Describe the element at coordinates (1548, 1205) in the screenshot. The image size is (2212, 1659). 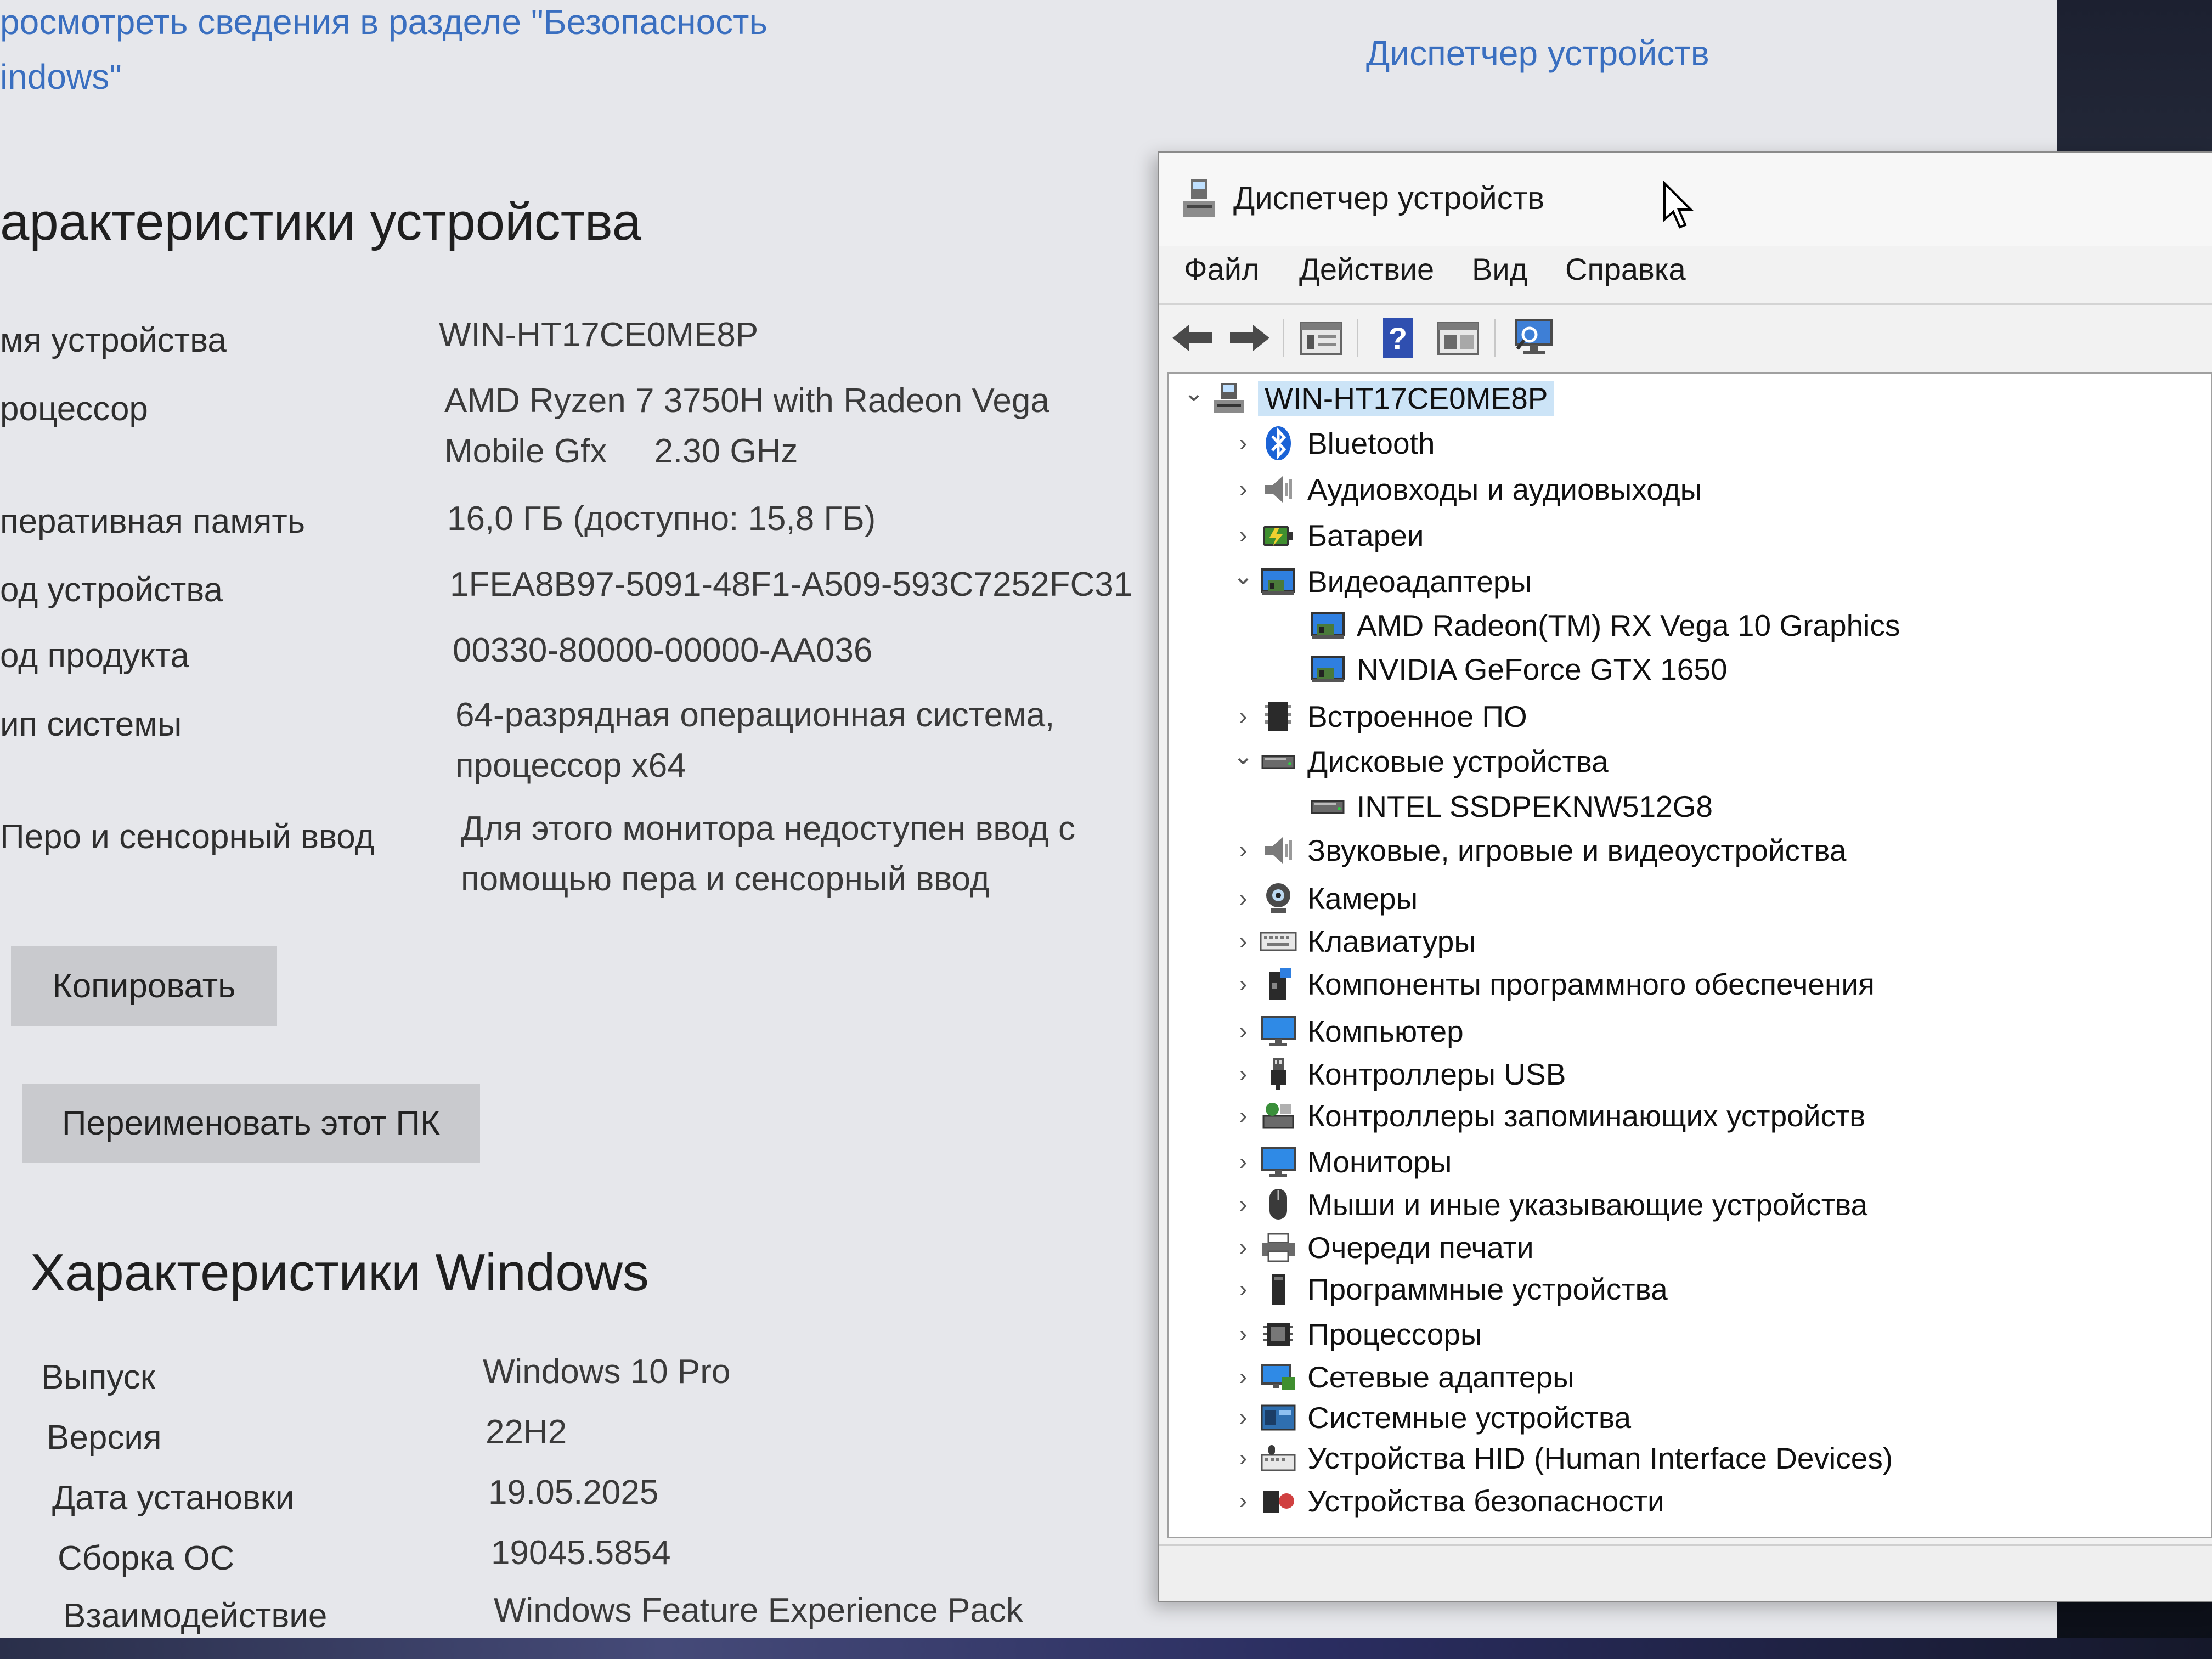
I see `tree-category: › Мыши и иные указывающие устройства` at that location.